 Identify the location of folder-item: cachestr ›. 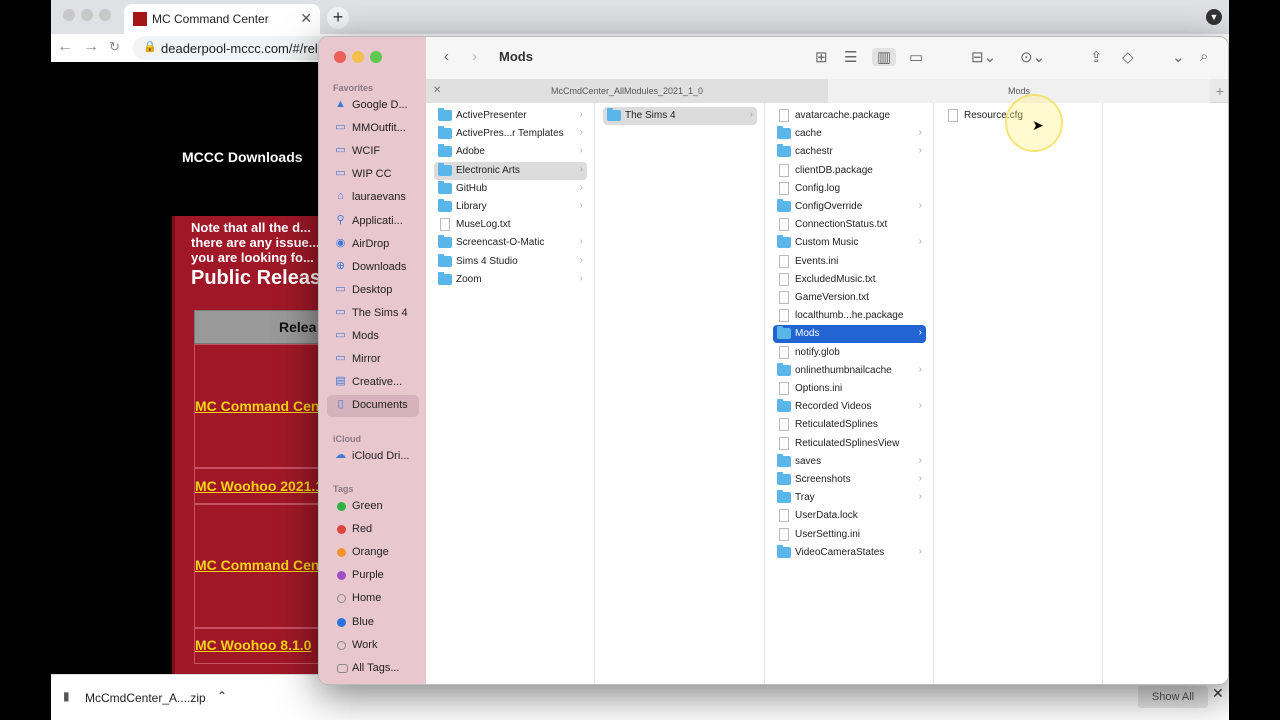
(849, 152).